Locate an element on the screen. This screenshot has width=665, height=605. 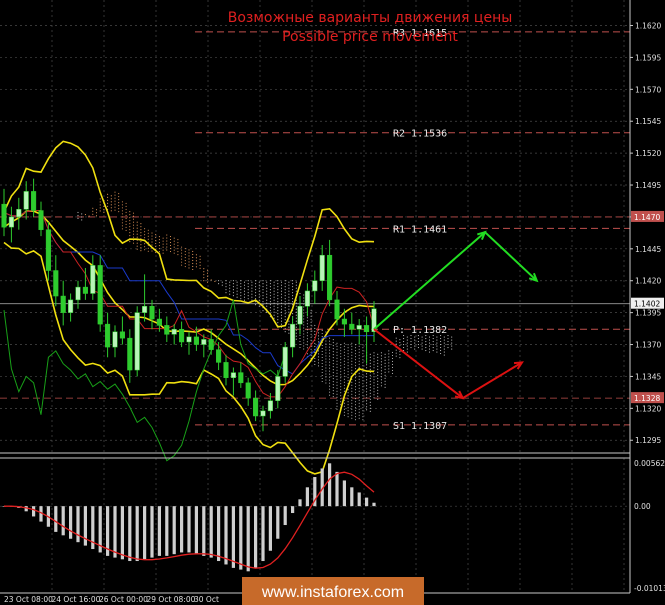
price-tick-label: 1.1520 is located at coordinates (648, 153).